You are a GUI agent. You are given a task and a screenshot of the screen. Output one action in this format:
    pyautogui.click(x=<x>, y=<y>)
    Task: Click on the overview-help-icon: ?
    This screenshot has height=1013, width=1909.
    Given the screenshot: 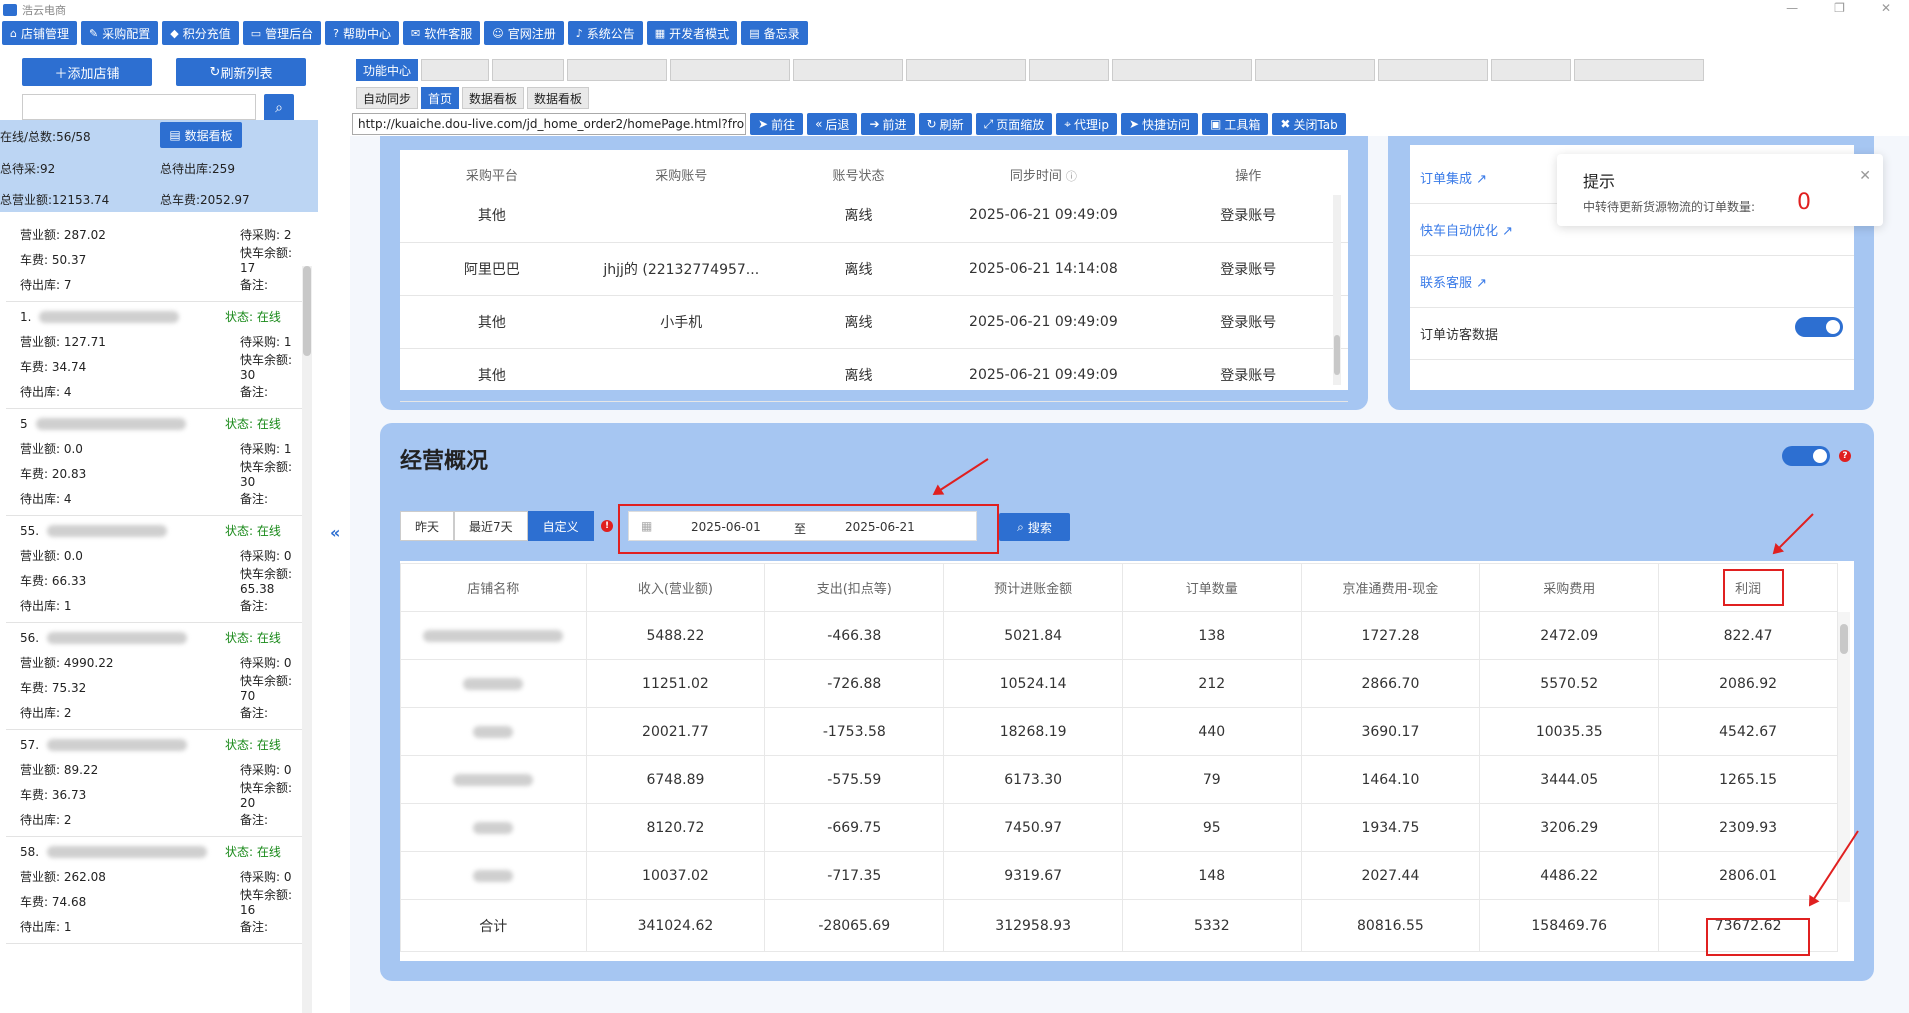 What is the action you would take?
    pyautogui.click(x=1845, y=456)
    